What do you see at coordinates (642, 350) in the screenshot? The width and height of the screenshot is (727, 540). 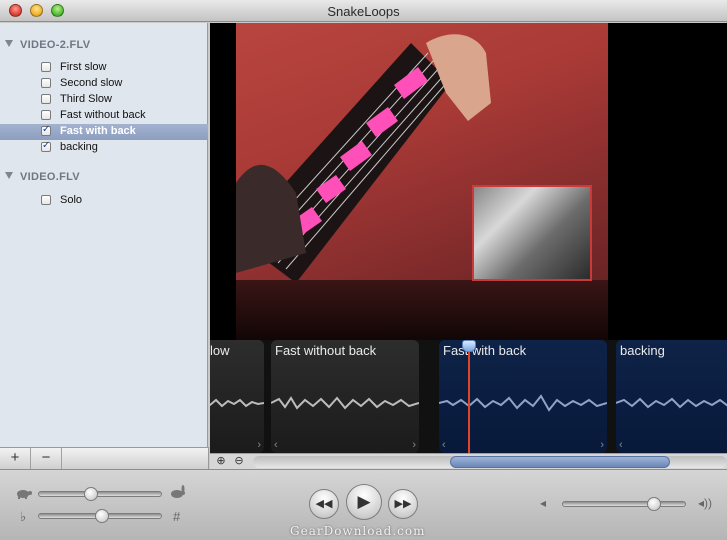 I see `clip-label: backing` at bounding box center [642, 350].